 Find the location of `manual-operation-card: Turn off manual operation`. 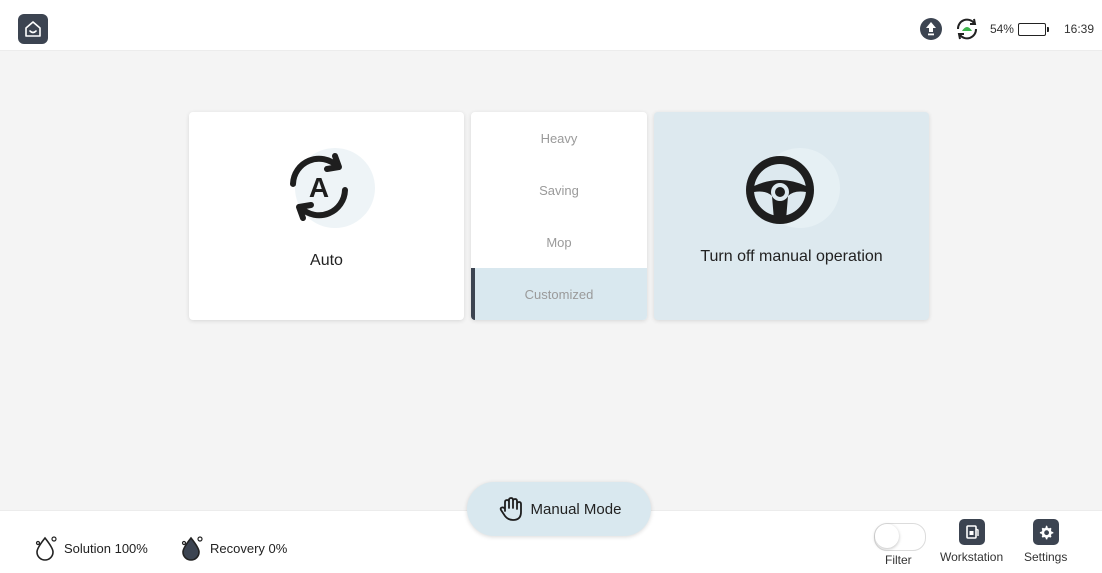

manual-operation-card: Turn off manual operation is located at coordinates (791, 216).